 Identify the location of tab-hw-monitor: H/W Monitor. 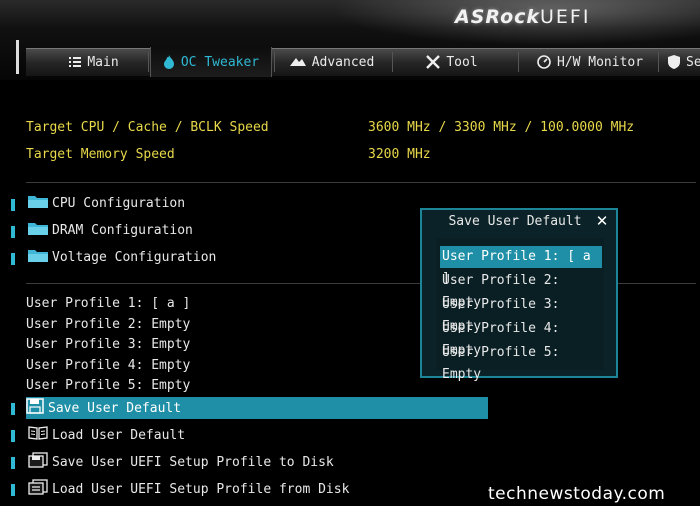
(590, 62).